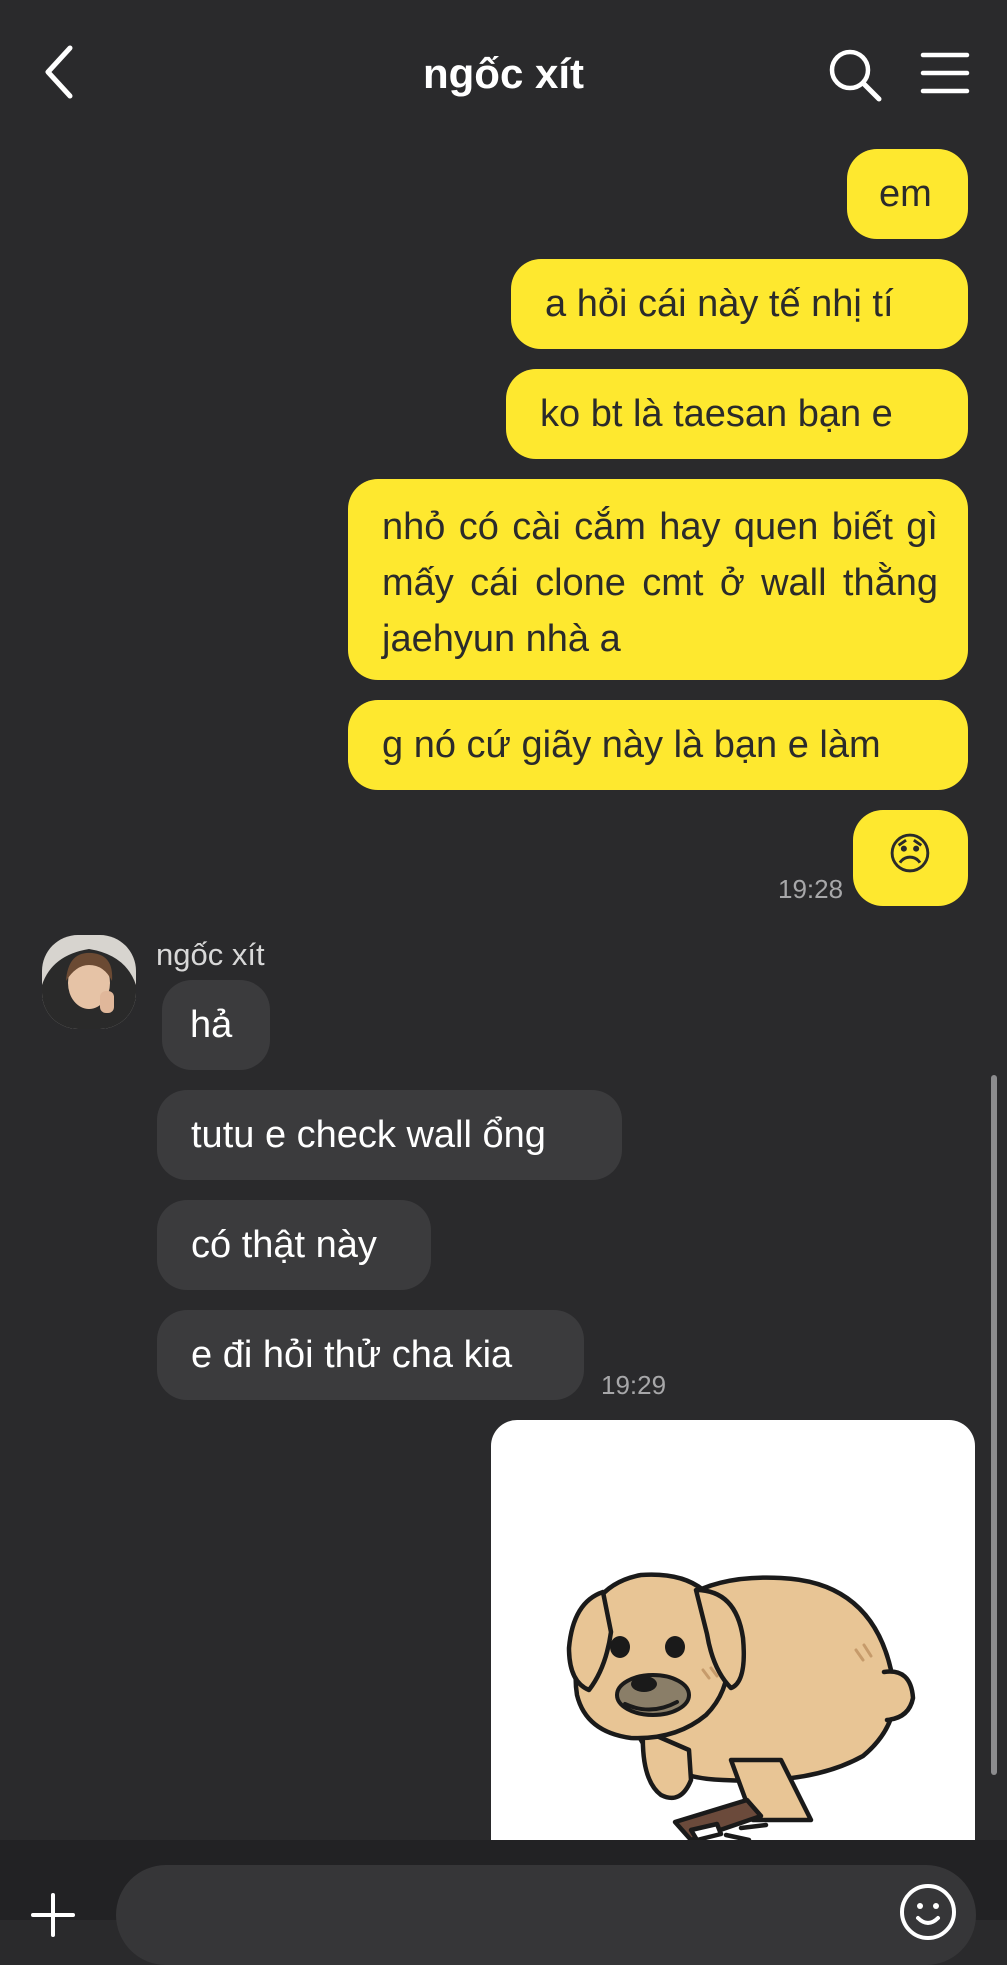 The height and width of the screenshot is (1965, 1007). Describe the element at coordinates (910, 858) in the screenshot. I see `outgoing-emoji-message: 😞` at that location.